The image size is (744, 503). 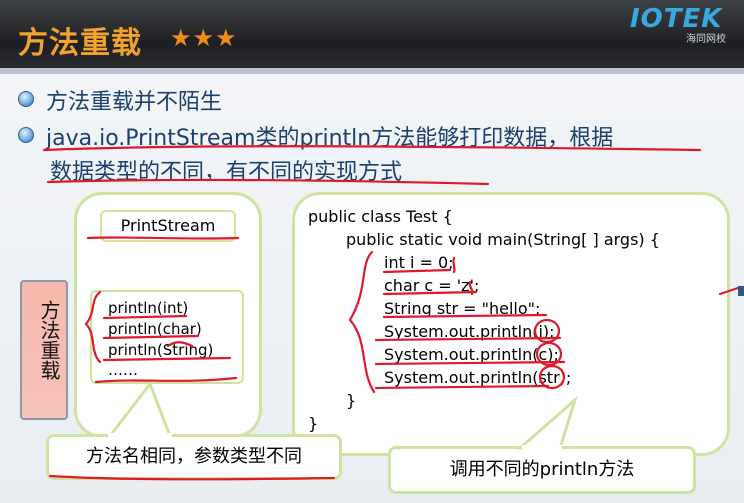 What do you see at coordinates (741, 291) in the screenshot?
I see `pen-cursor-icon` at bounding box center [741, 291].